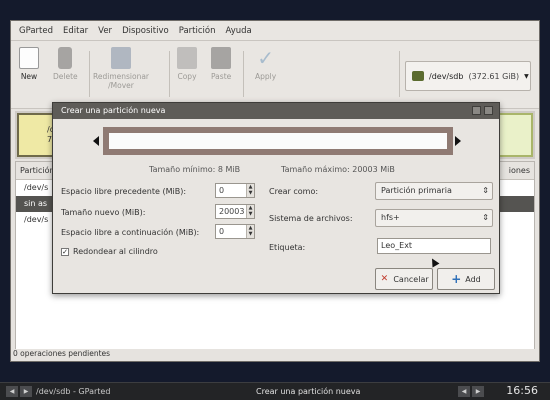 Image resolution: width=550 pixels, height=400 pixels. I want to click on apply-button: ✓ Apply, so click(265, 64).